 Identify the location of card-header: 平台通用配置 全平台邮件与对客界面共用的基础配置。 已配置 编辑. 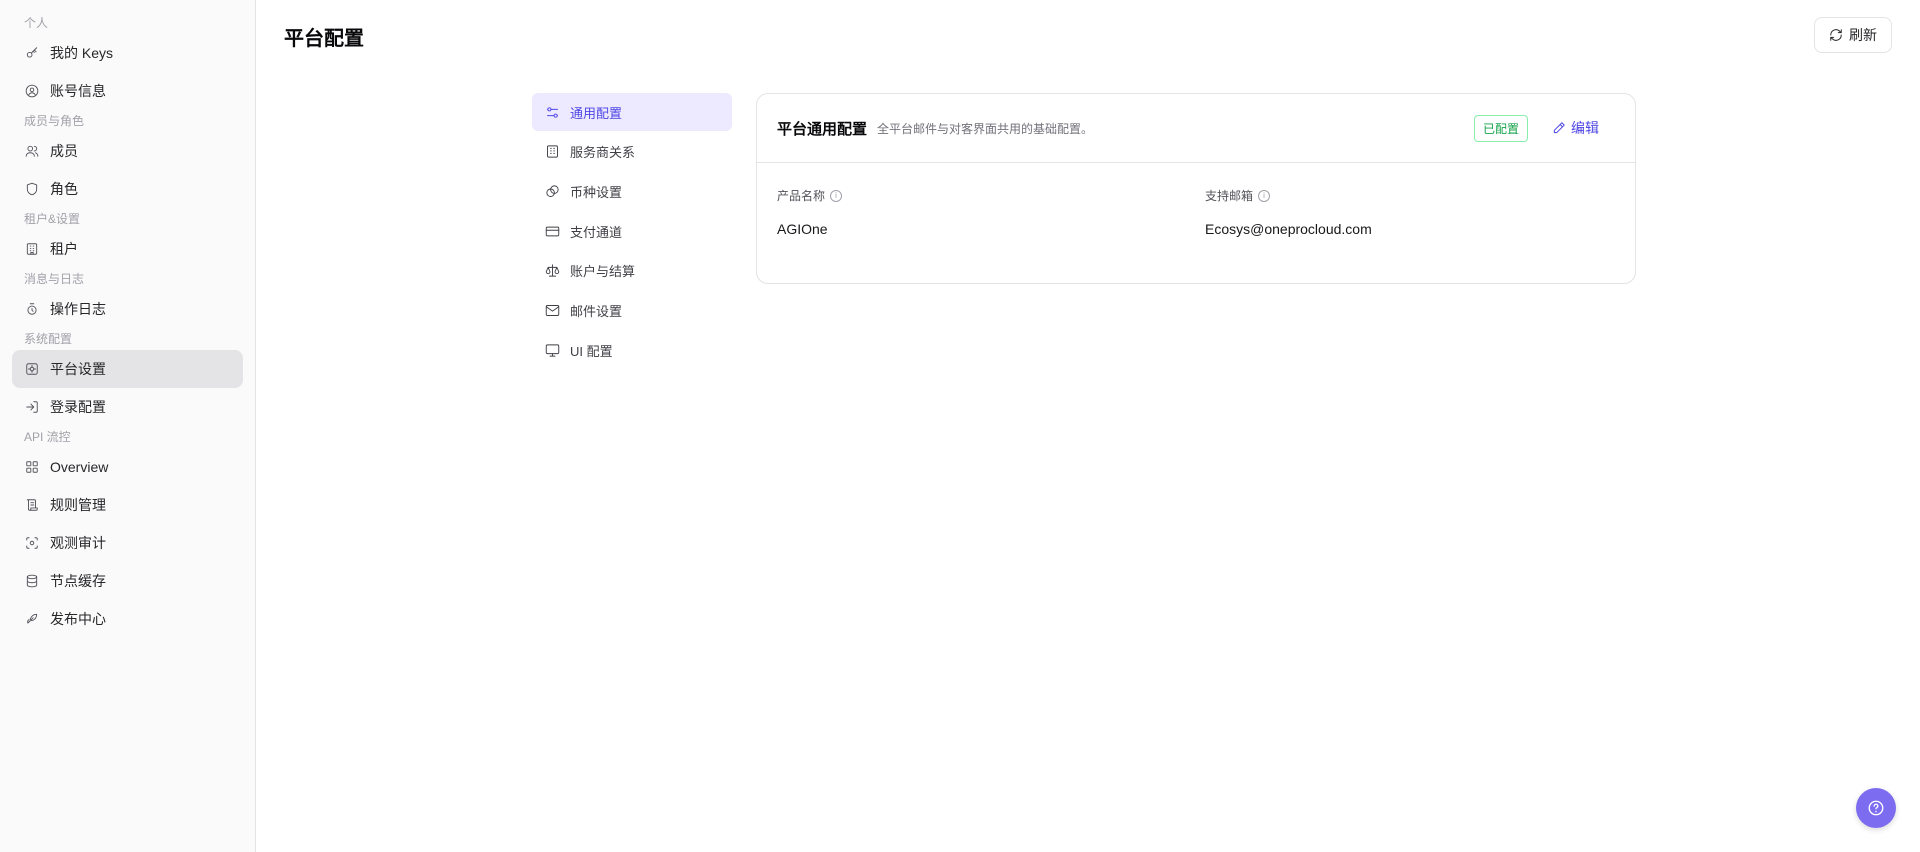
(1196, 128).